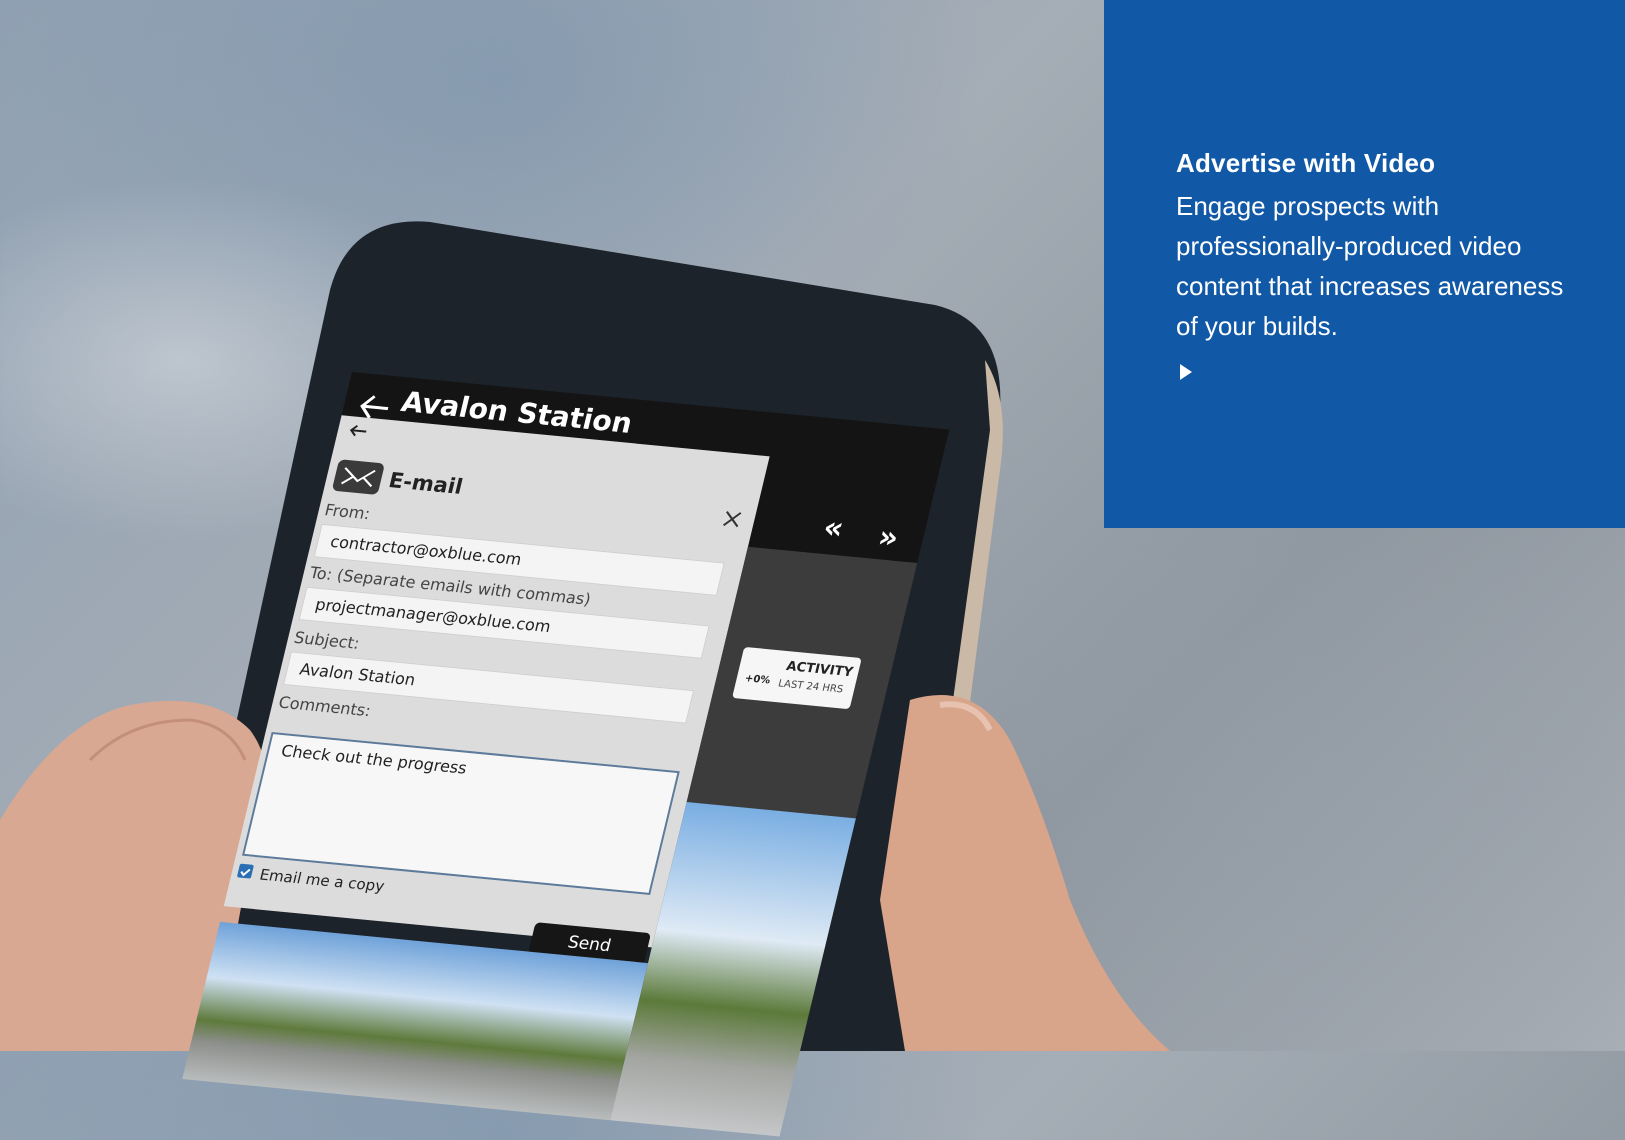 This screenshot has width=1625, height=1140. I want to click on activity-subtitle: LAST 24 HRS, so click(810, 687).